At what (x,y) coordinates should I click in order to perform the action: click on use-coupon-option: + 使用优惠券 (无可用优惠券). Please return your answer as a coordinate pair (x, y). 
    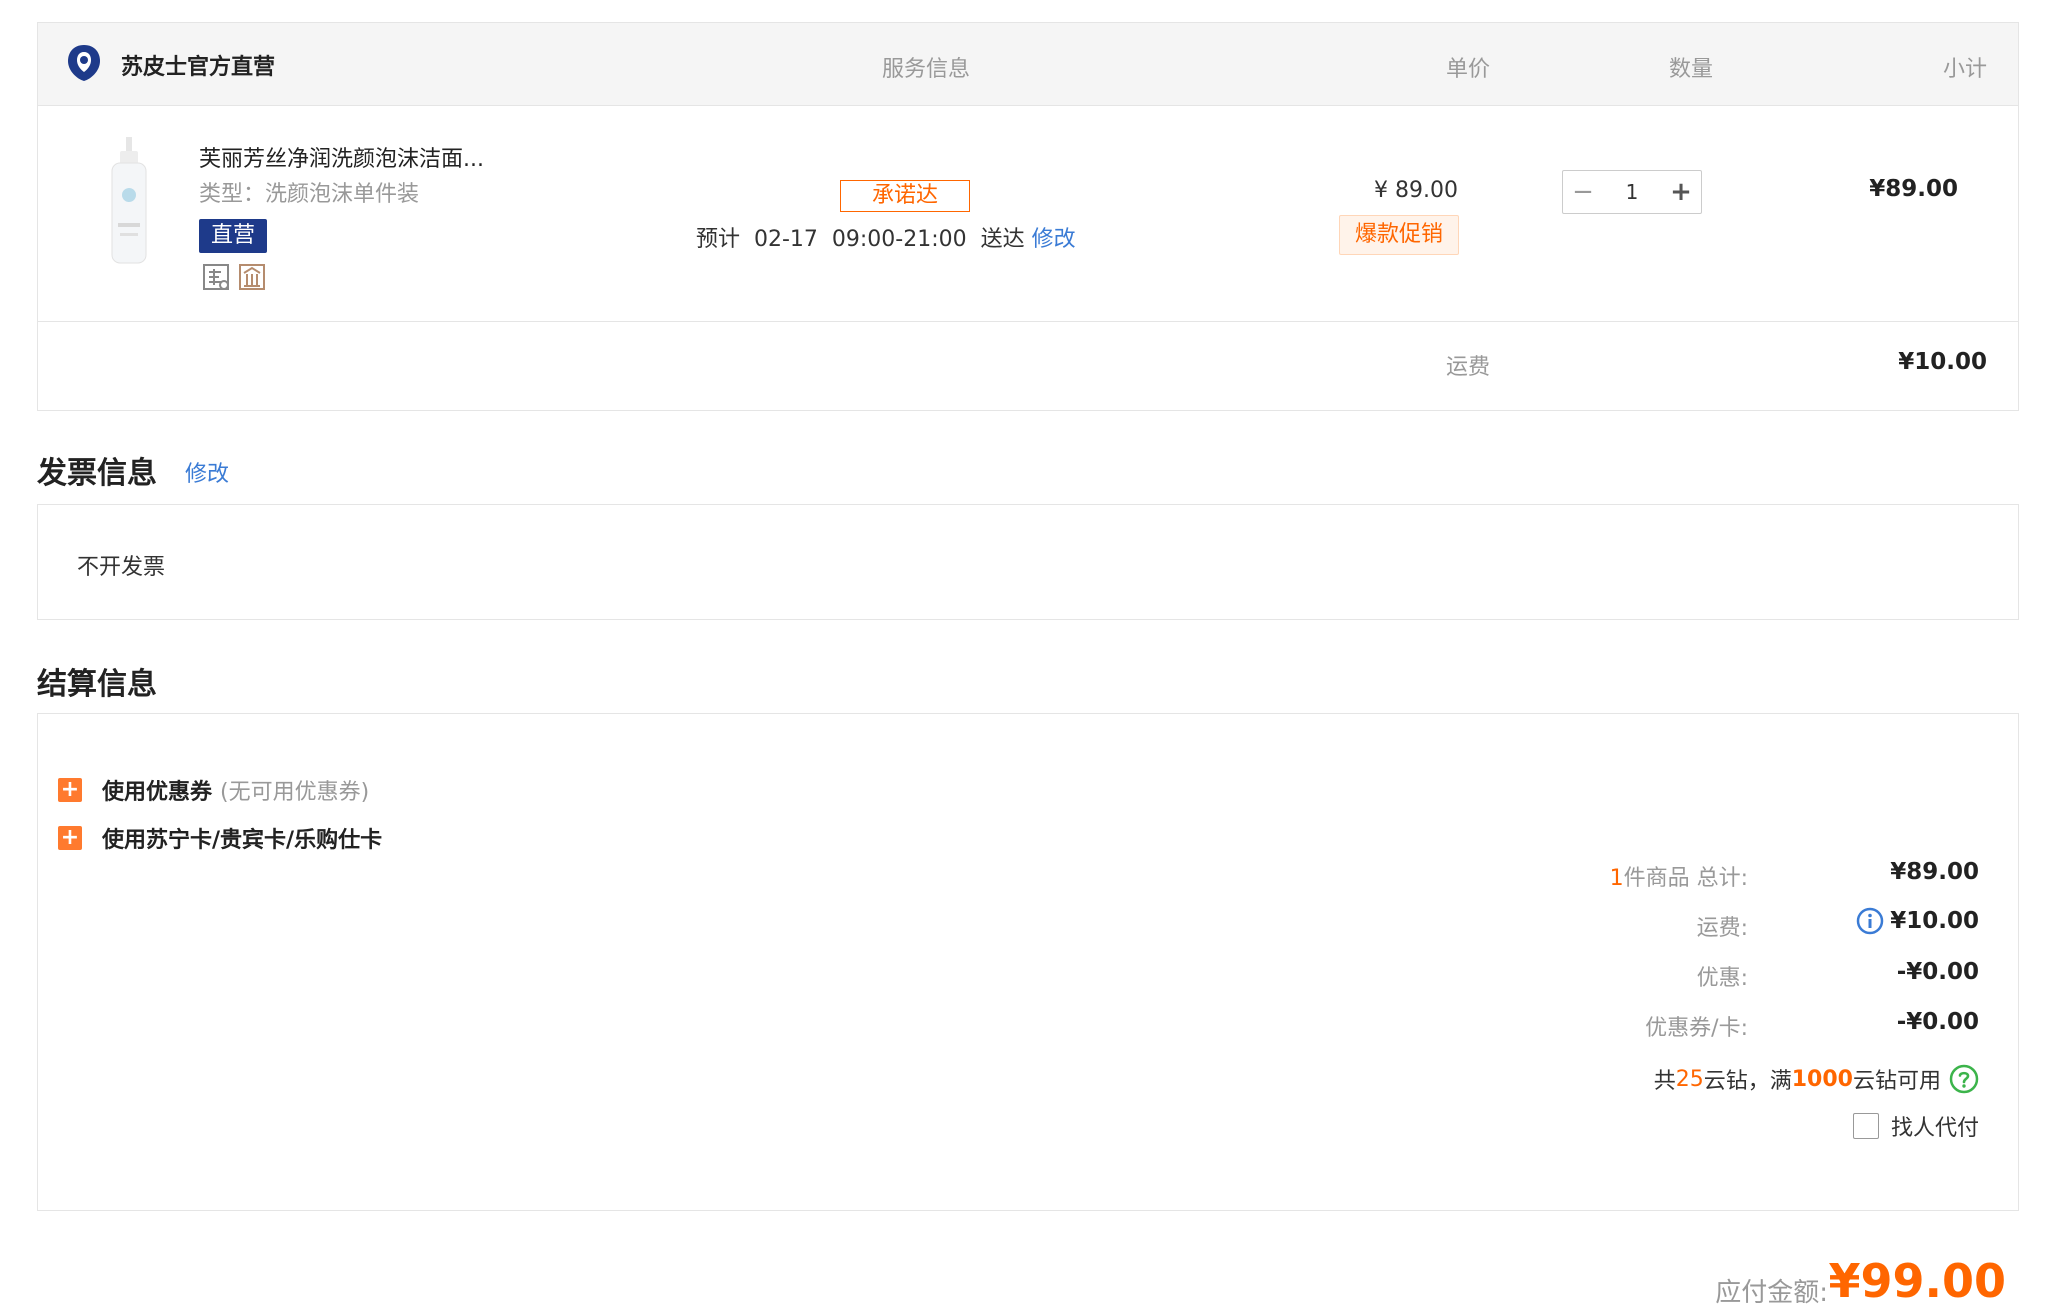
    Looking at the image, I should click on (213, 790).